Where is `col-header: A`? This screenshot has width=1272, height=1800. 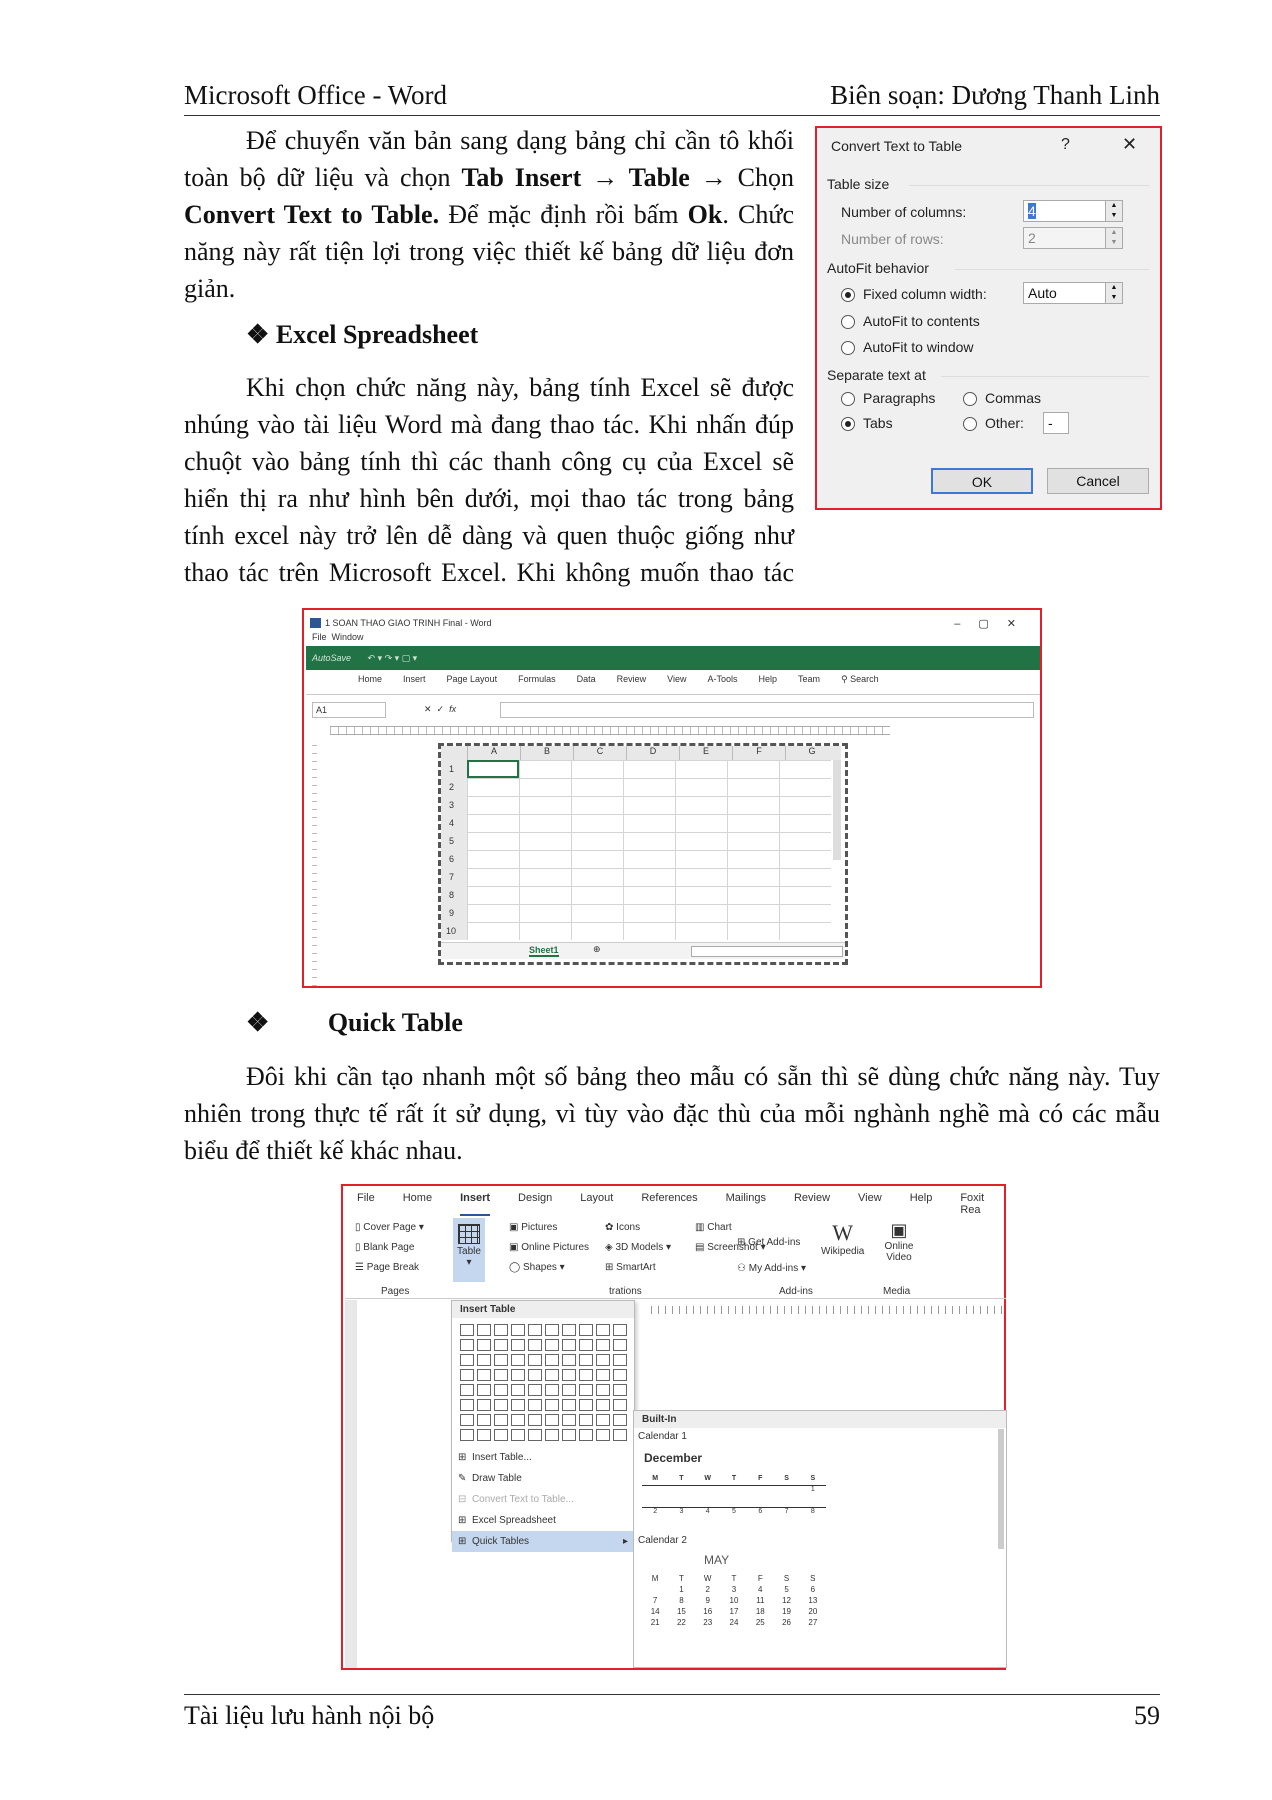 col-header: A is located at coordinates (493, 753).